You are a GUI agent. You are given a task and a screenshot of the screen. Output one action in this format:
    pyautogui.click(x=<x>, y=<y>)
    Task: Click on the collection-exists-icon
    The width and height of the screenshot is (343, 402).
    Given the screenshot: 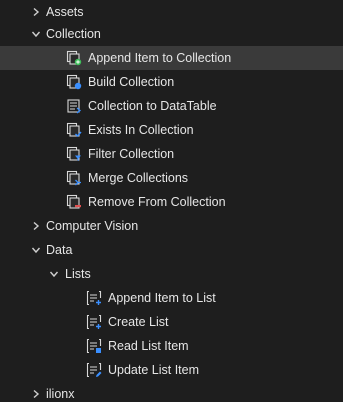 What is the action you would take?
    pyautogui.click(x=74, y=130)
    